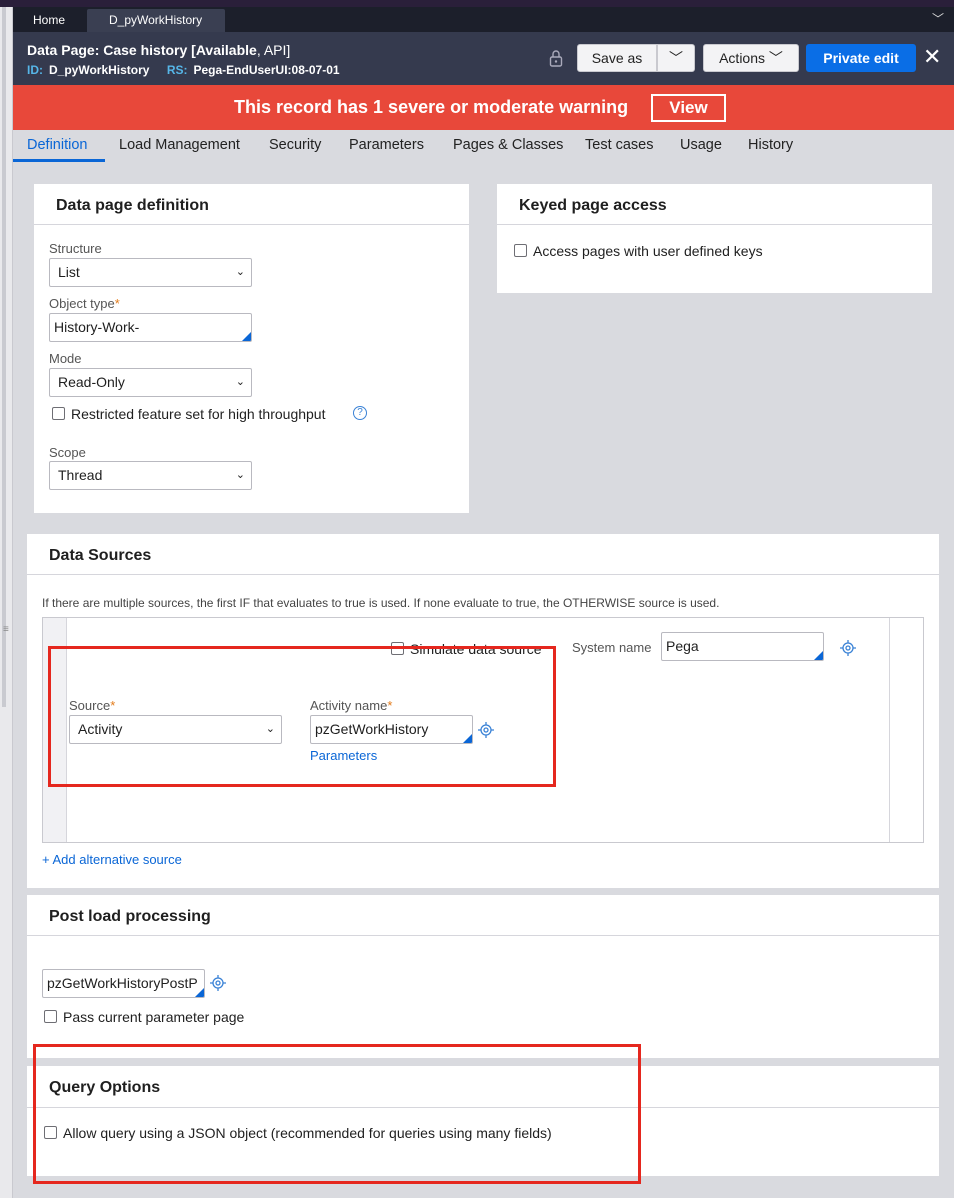 This screenshot has width=954, height=1198. Describe the element at coordinates (520, 250) in the screenshot. I see `access-pages-checkbox` at that location.